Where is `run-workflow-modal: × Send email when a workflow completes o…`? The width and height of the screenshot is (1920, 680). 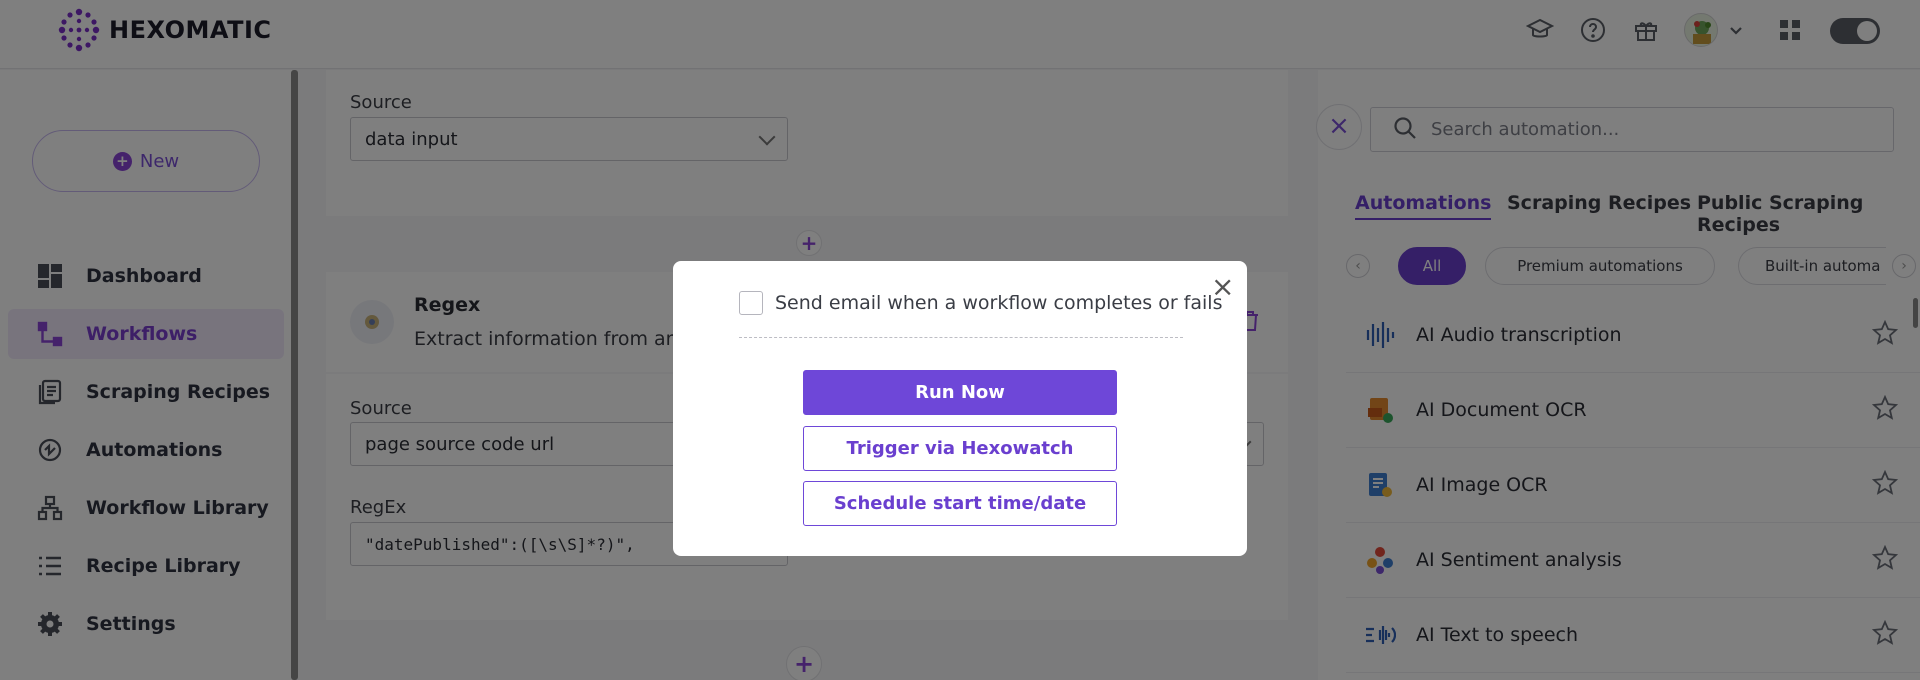
run-workflow-modal: × Send email when a workflow completes o… is located at coordinates (960, 408).